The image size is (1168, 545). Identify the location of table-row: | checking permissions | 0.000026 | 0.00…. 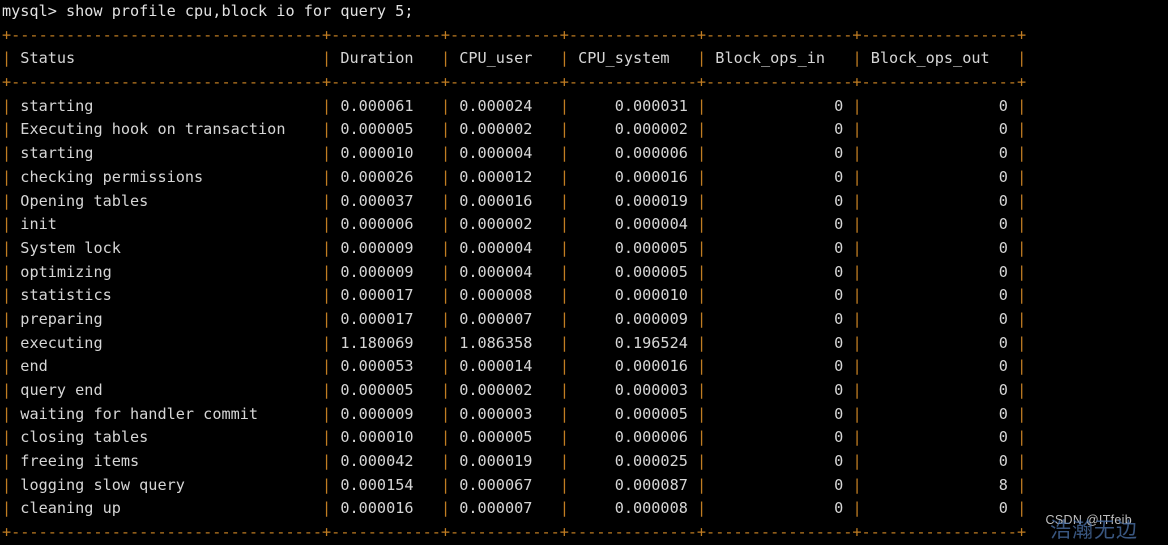
(584, 178).